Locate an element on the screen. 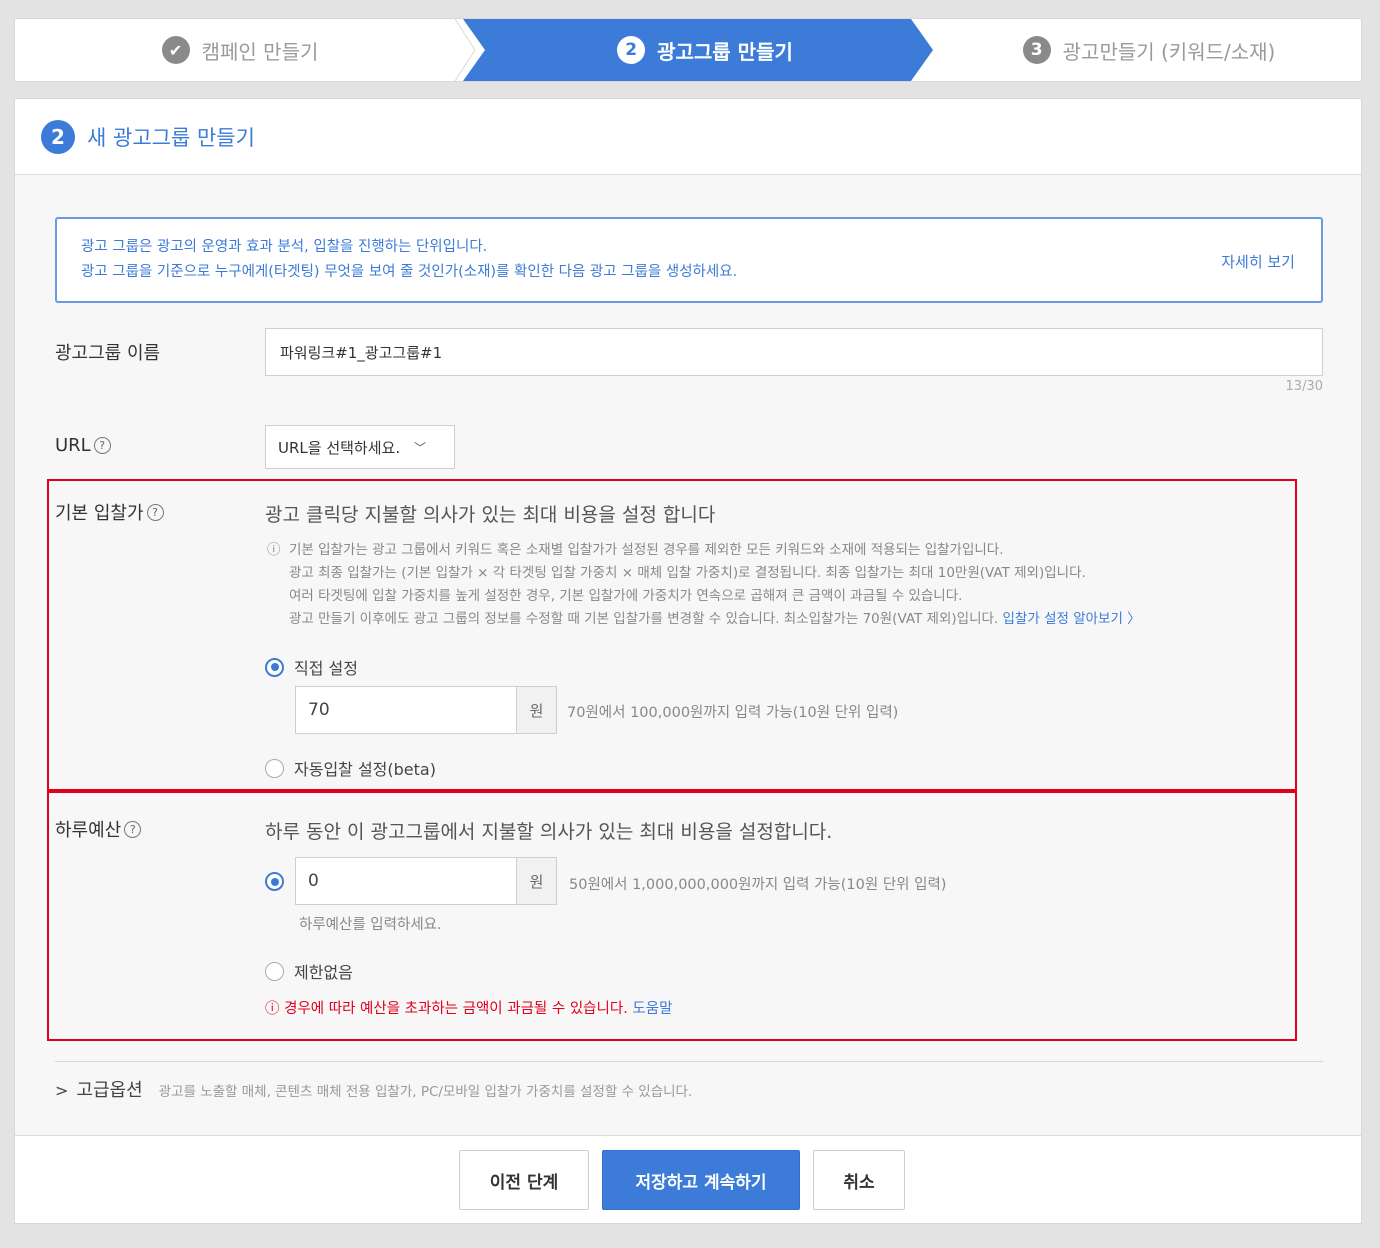 The width and height of the screenshot is (1380, 1248). budget-warning-text: 경우에 따라 예산을 초과하는 금액이 과금될 수 있습니다. is located at coordinates (456, 1009).